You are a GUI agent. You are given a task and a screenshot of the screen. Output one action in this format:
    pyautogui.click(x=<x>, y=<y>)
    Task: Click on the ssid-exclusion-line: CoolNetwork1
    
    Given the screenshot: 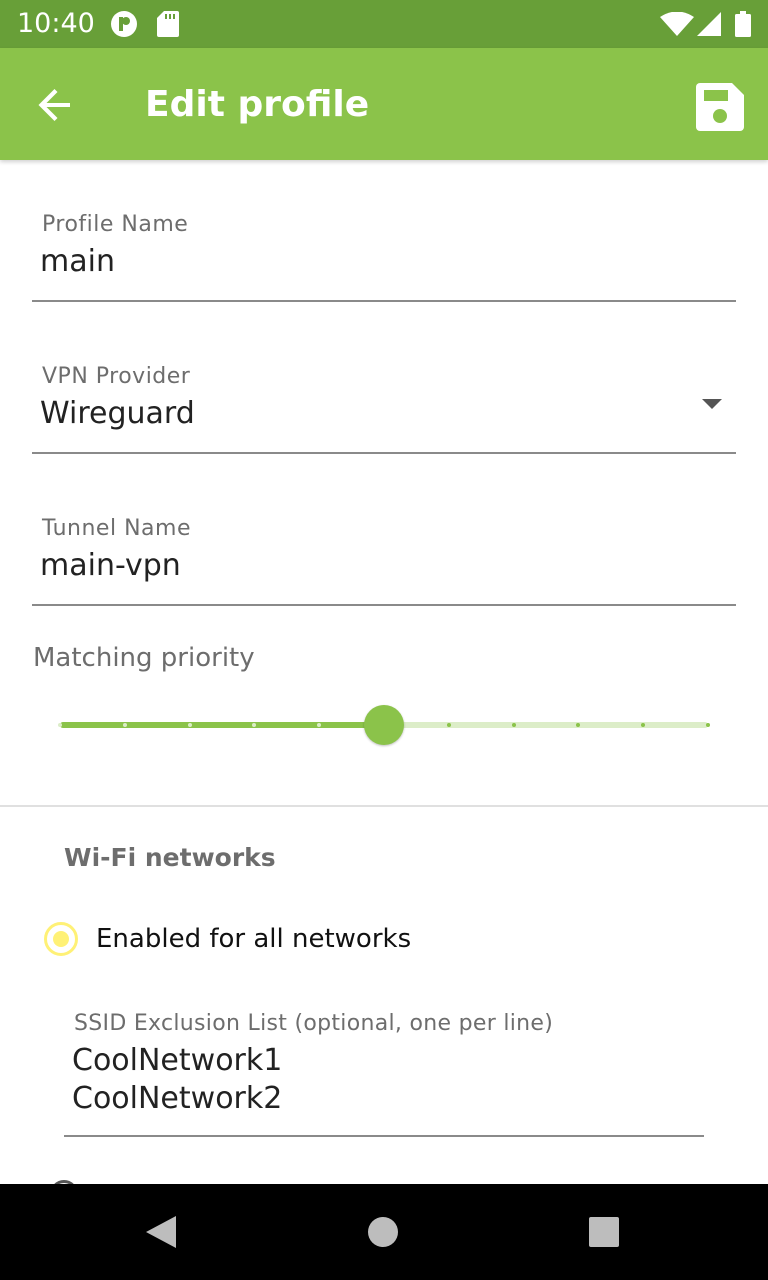 What is the action you would take?
    pyautogui.click(x=177, y=1060)
    